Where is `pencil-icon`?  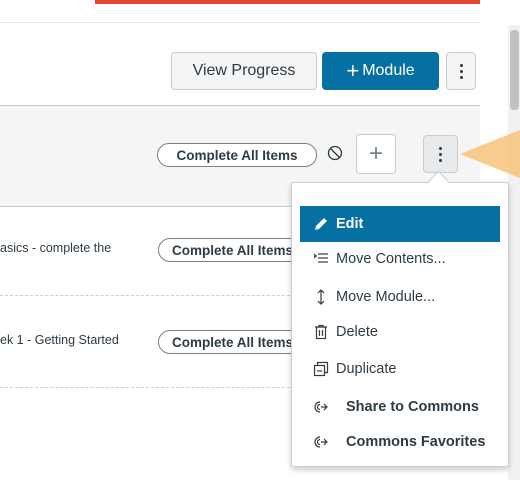
pencil-icon is located at coordinates (321, 224).